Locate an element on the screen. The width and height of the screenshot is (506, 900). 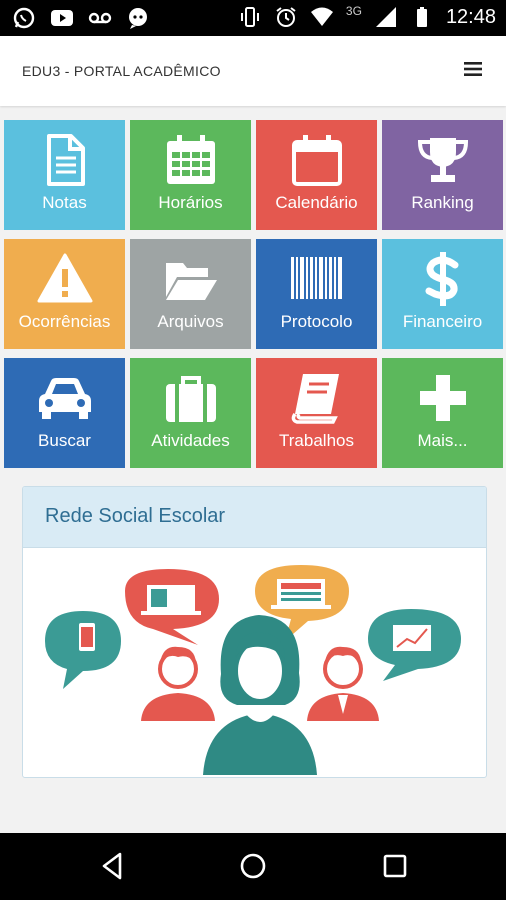
back-button is located at coordinates (113, 866).